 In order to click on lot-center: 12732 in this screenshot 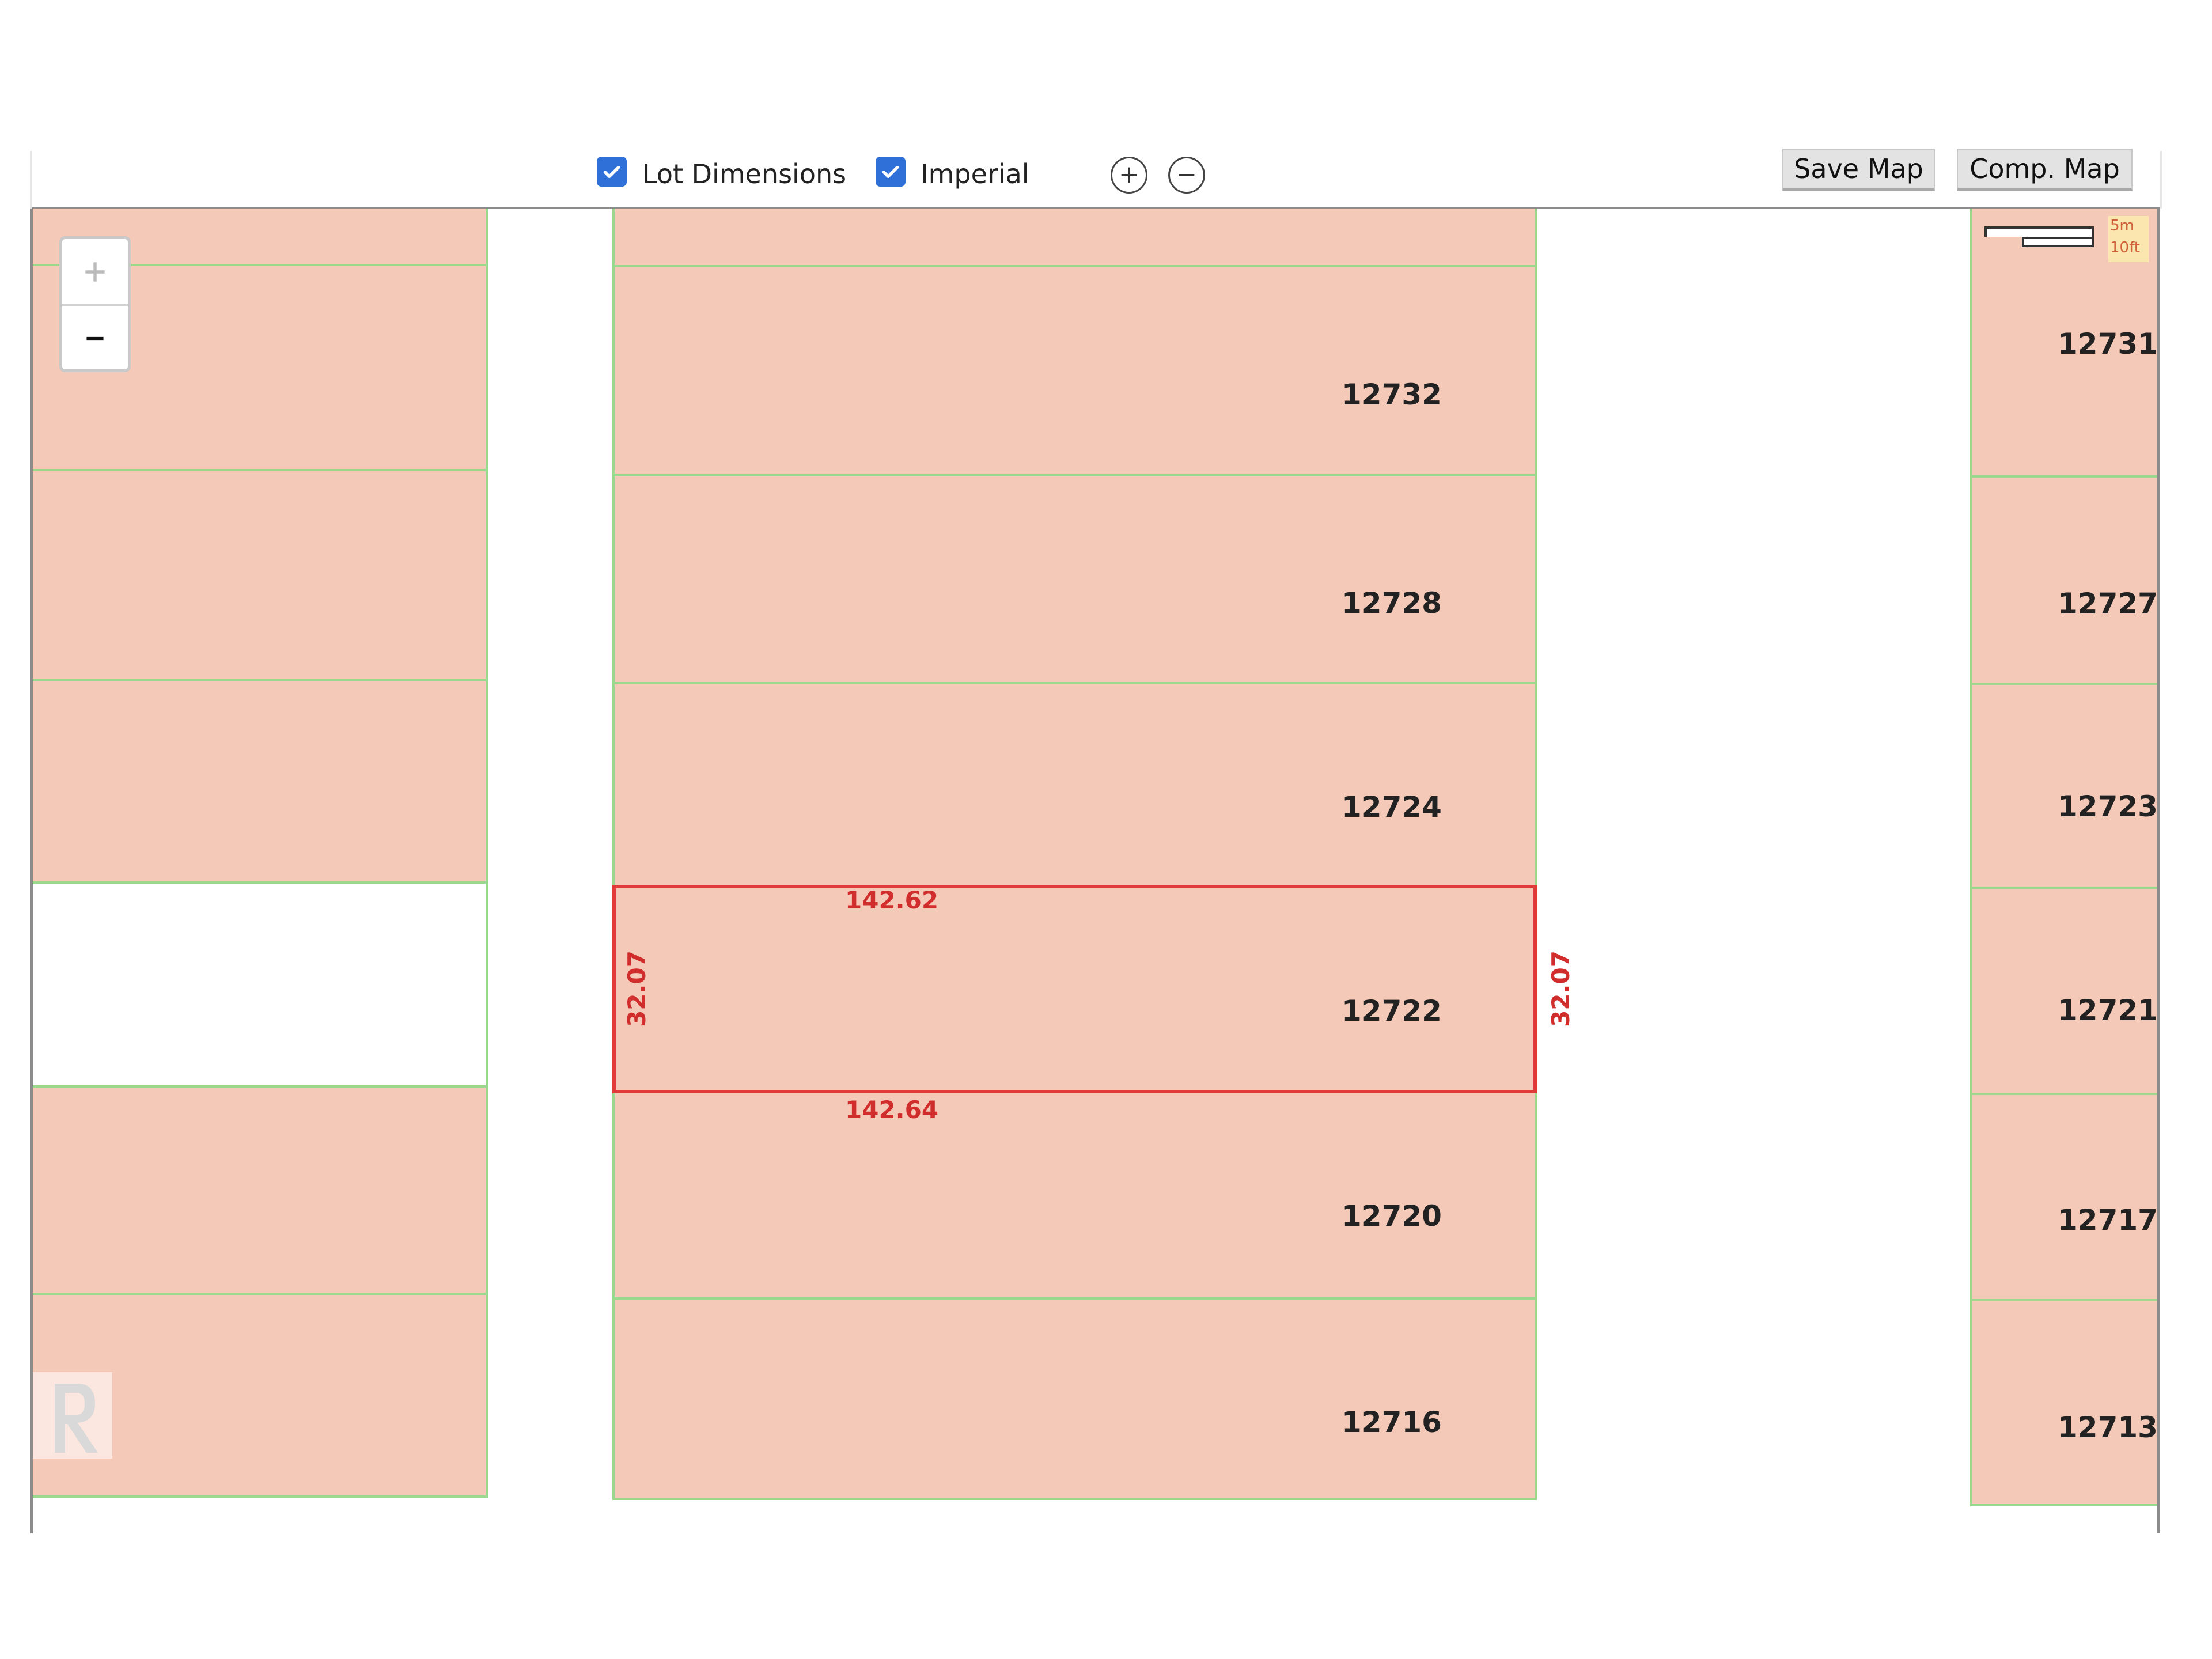, I will do `click(1074, 370)`.